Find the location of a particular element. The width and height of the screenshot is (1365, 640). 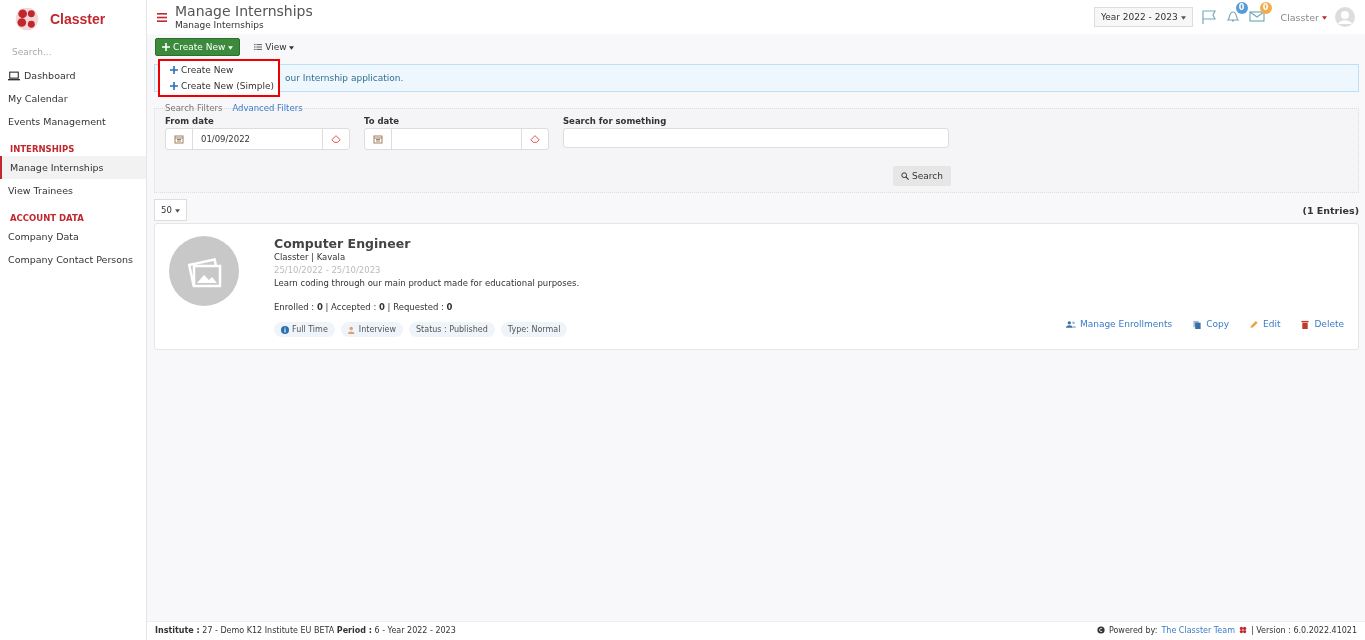

menu-item: Create New is located at coordinates (219, 70).